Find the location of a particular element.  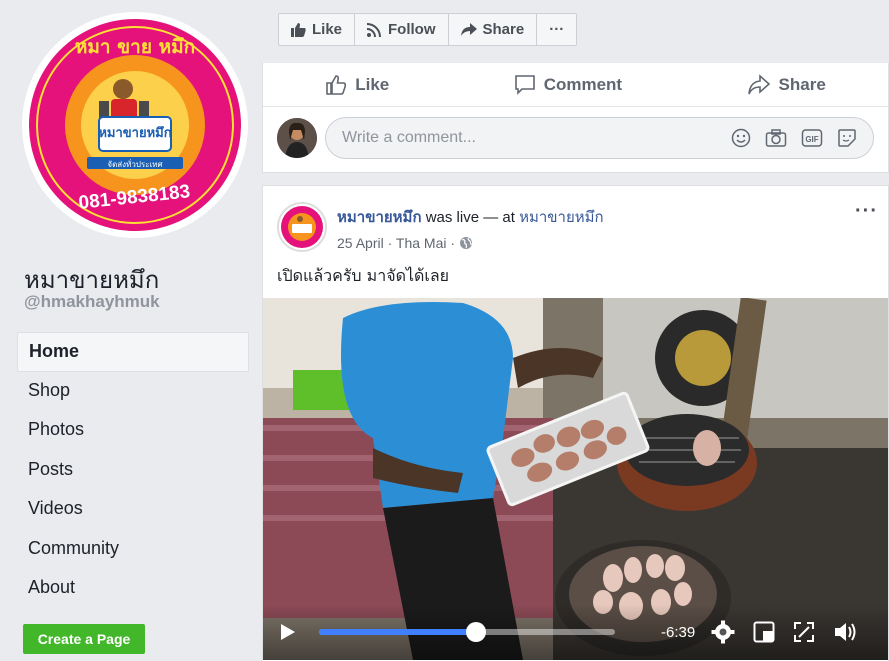

page-like-button: Like is located at coordinates (317, 29).